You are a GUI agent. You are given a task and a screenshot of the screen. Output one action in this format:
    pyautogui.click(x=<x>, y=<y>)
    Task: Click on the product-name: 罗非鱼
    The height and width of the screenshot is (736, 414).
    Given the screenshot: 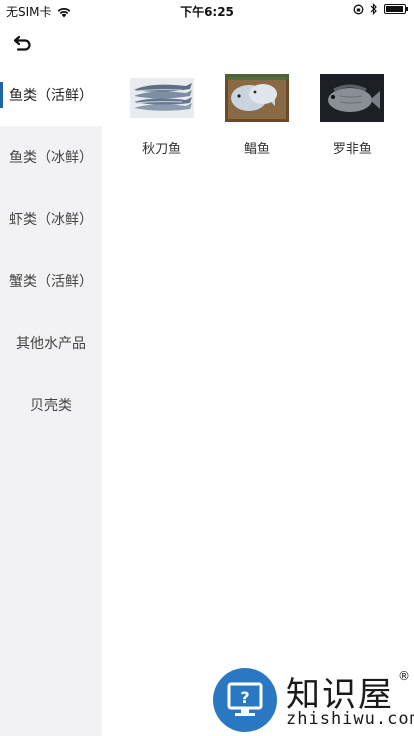 What is the action you would take?
    pyautogui.click(x=352, y=149)
    